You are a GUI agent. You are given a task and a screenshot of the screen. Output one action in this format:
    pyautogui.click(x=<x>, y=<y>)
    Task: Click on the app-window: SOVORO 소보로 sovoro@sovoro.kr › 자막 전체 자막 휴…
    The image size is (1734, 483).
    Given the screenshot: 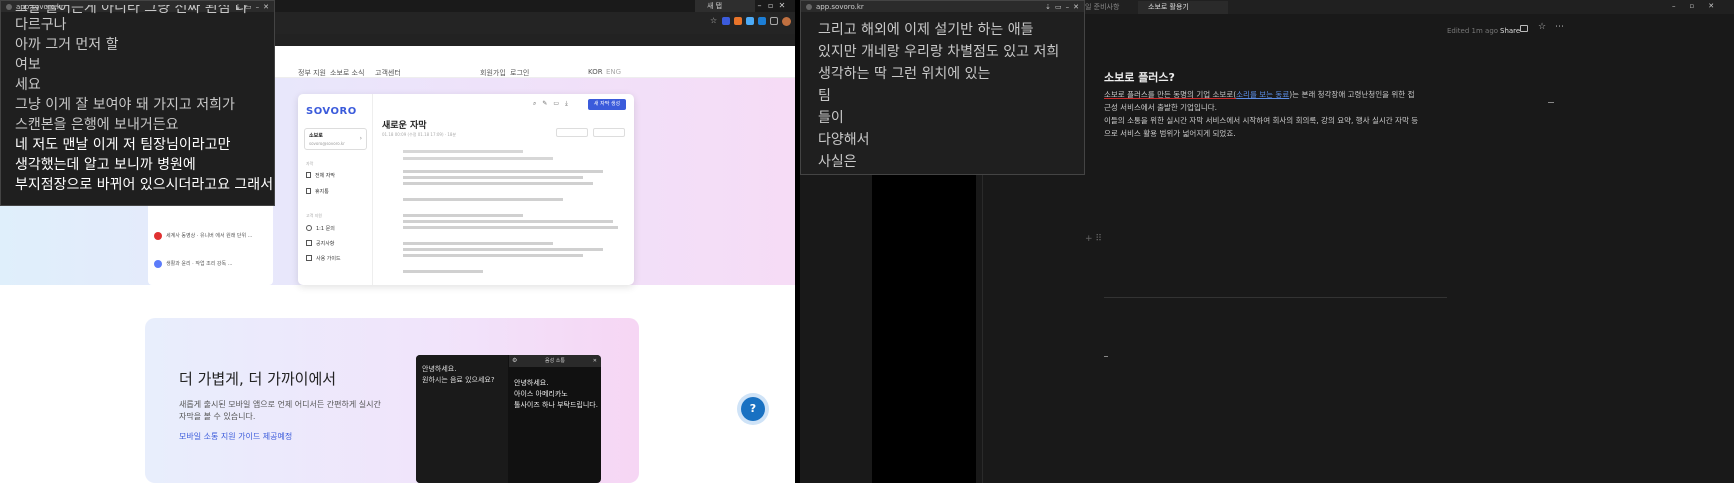 What is the action you would take?
    pyautogui.click(x=466, y=189)
    